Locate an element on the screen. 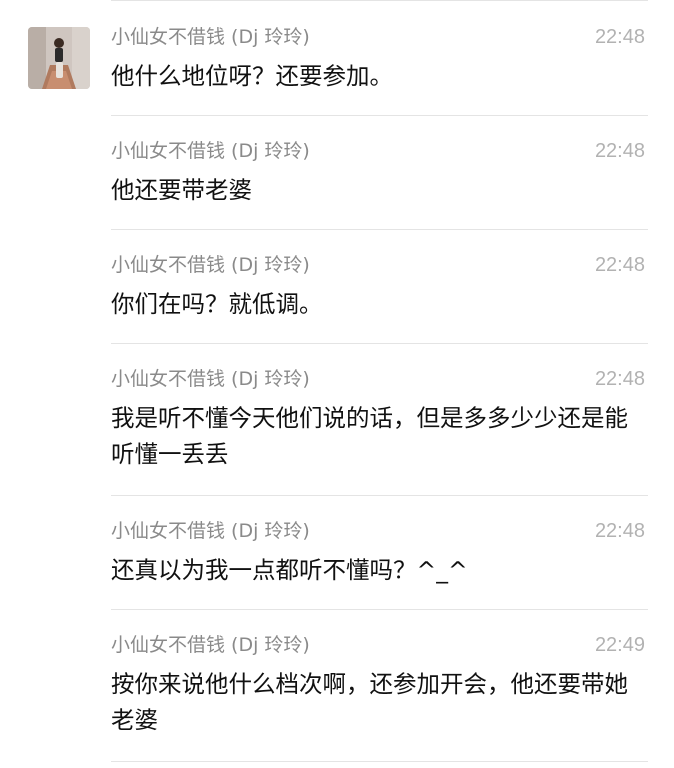 The image size is (674, 768). message-text: 他还要带老婆 is located at coordinates (373, 190).